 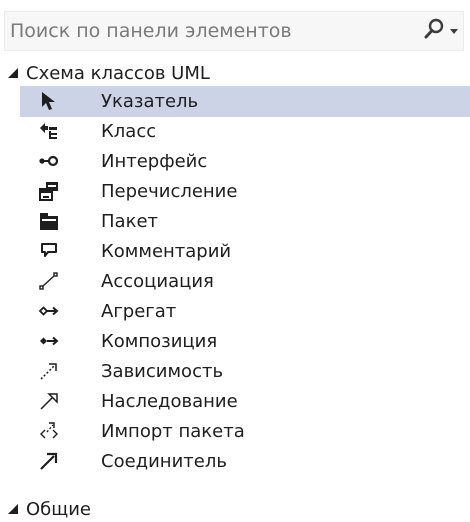 I want to click on connector-icon, so click(x=49, y=461).